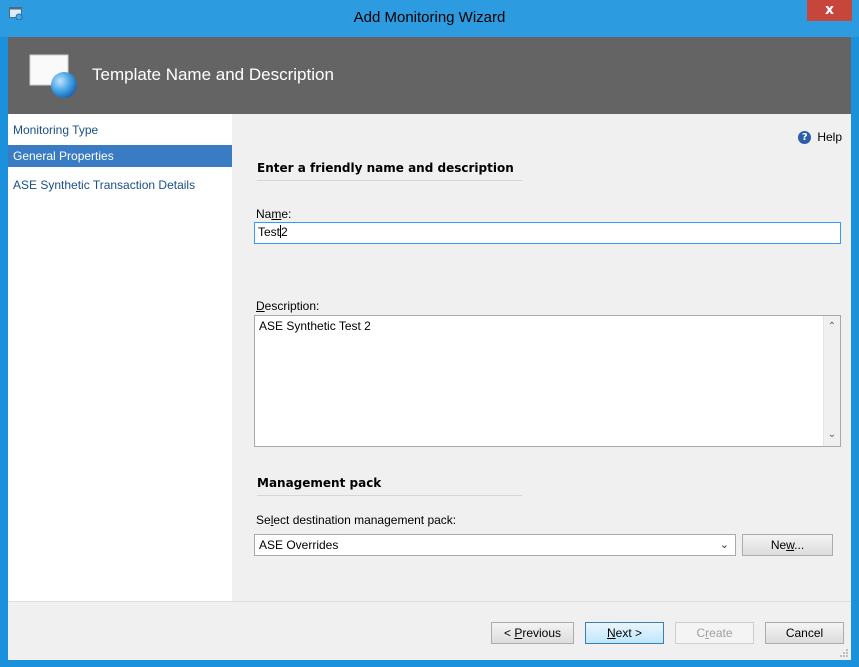  Describe the element at coordinates (832, 327) in the screenshot. I see `scroll-up-icon: ⌃` at that location.